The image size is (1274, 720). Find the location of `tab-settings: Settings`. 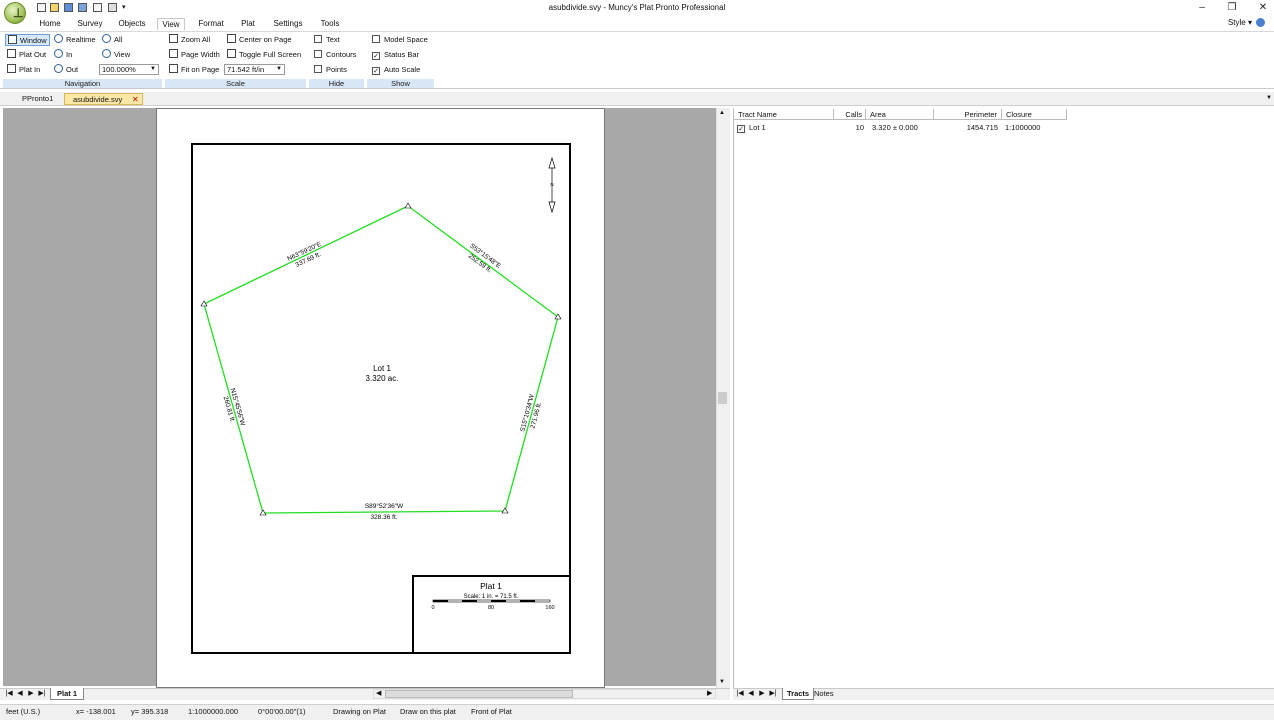

tab-settings: Settings is located at coordinates (288, 24).